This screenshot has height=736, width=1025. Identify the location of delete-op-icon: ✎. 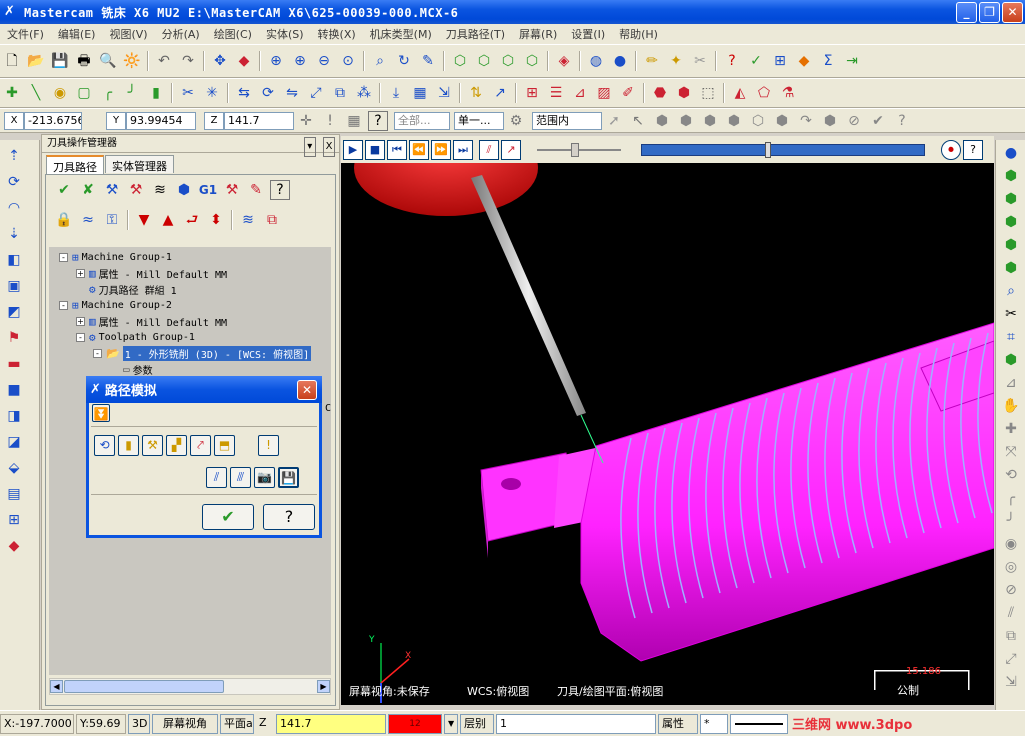
(256, 190).